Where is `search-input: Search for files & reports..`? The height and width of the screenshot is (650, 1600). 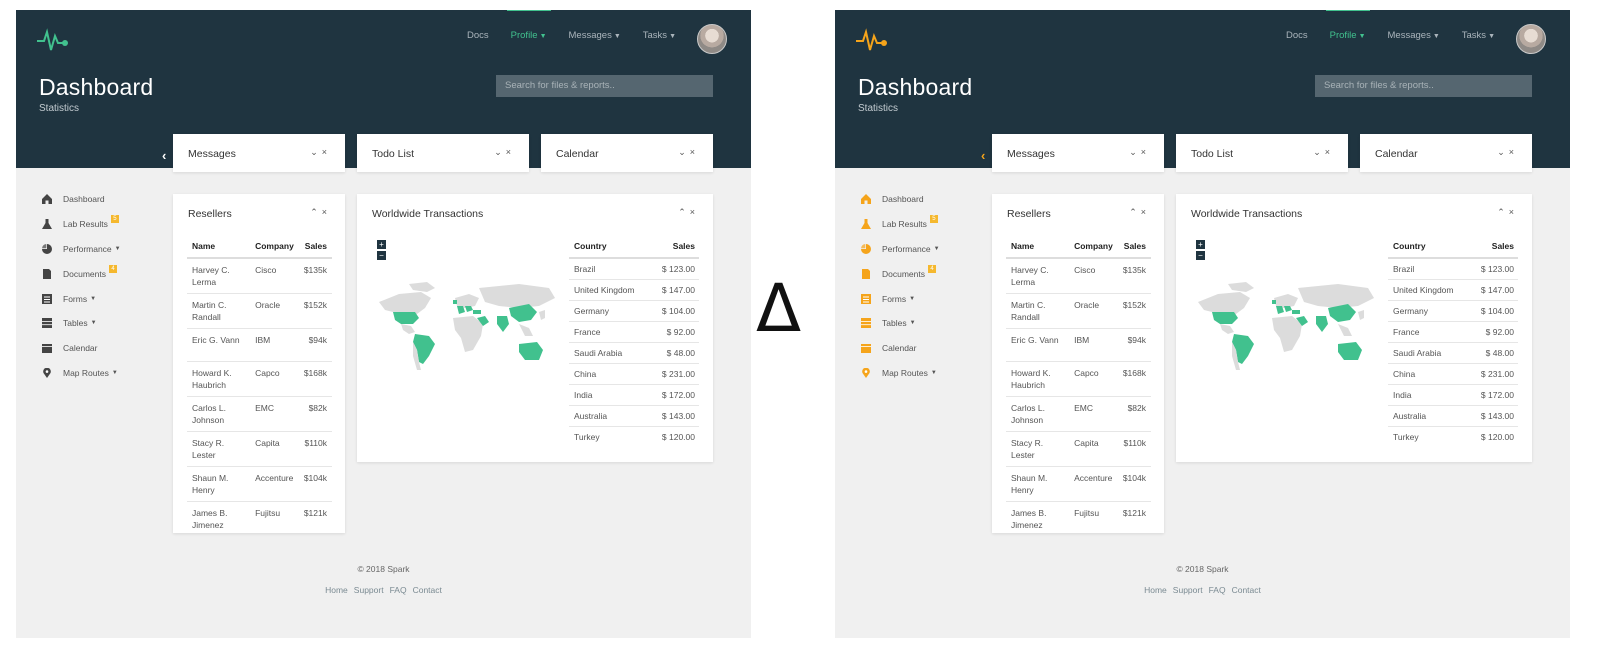
search-input: Search for files & reports.. is located at coordinates (604, 86).